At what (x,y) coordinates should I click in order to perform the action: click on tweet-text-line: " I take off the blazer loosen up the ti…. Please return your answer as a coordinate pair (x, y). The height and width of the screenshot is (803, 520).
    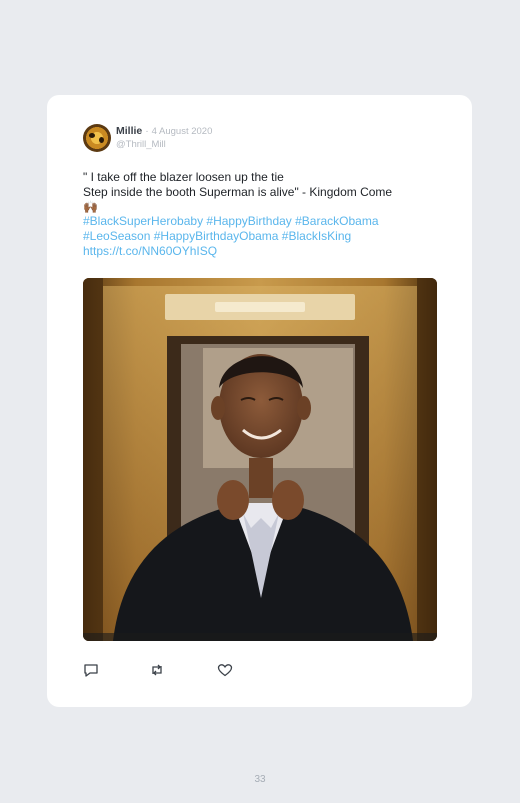
    Looking at the image, I should click on (183, 177).